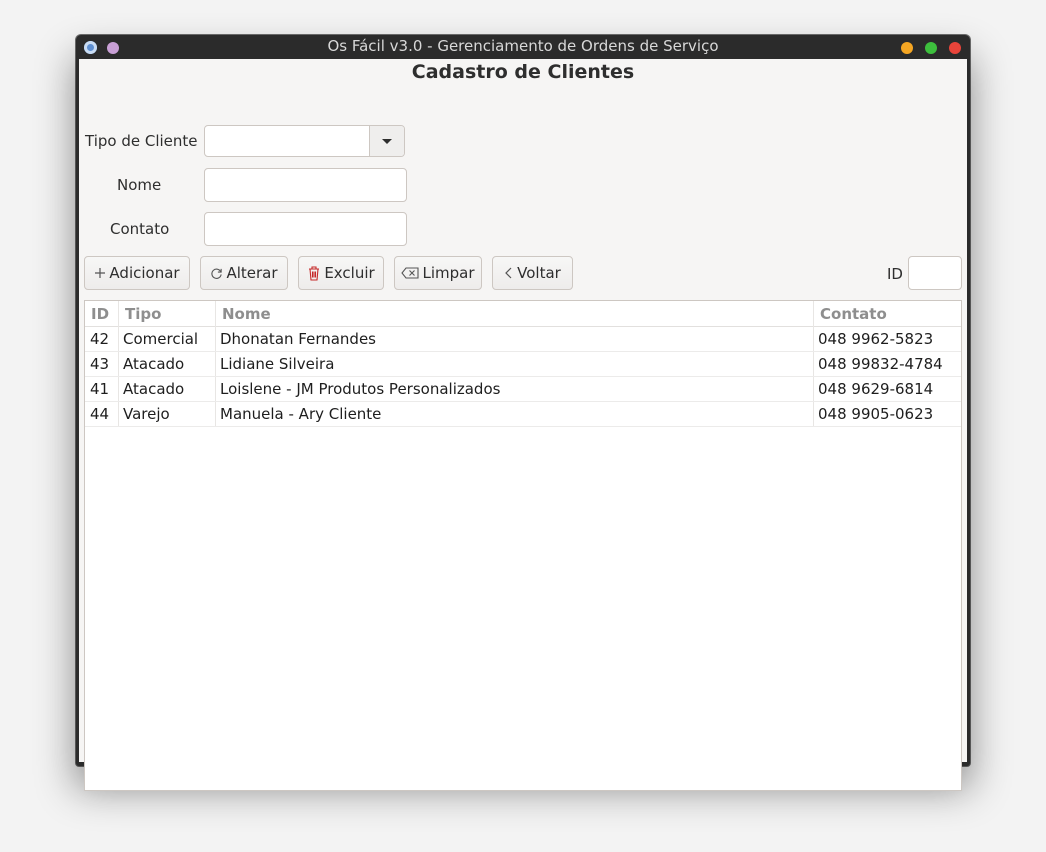 The height and width of the screenshot is (852, 1046). What do you see at coordinates (252, 273) in the screenshot?
I see `edit-button-label: Alterar` at bounding box center [252, 273].